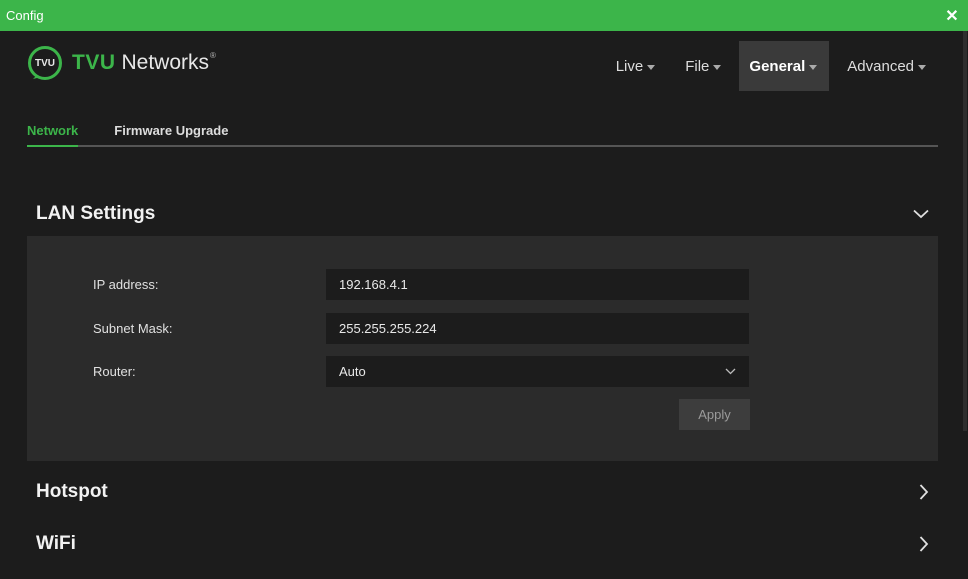 The image size is (968, 579). I want to click on ip-address-value: 192.168.4.1, so click(373, 284).